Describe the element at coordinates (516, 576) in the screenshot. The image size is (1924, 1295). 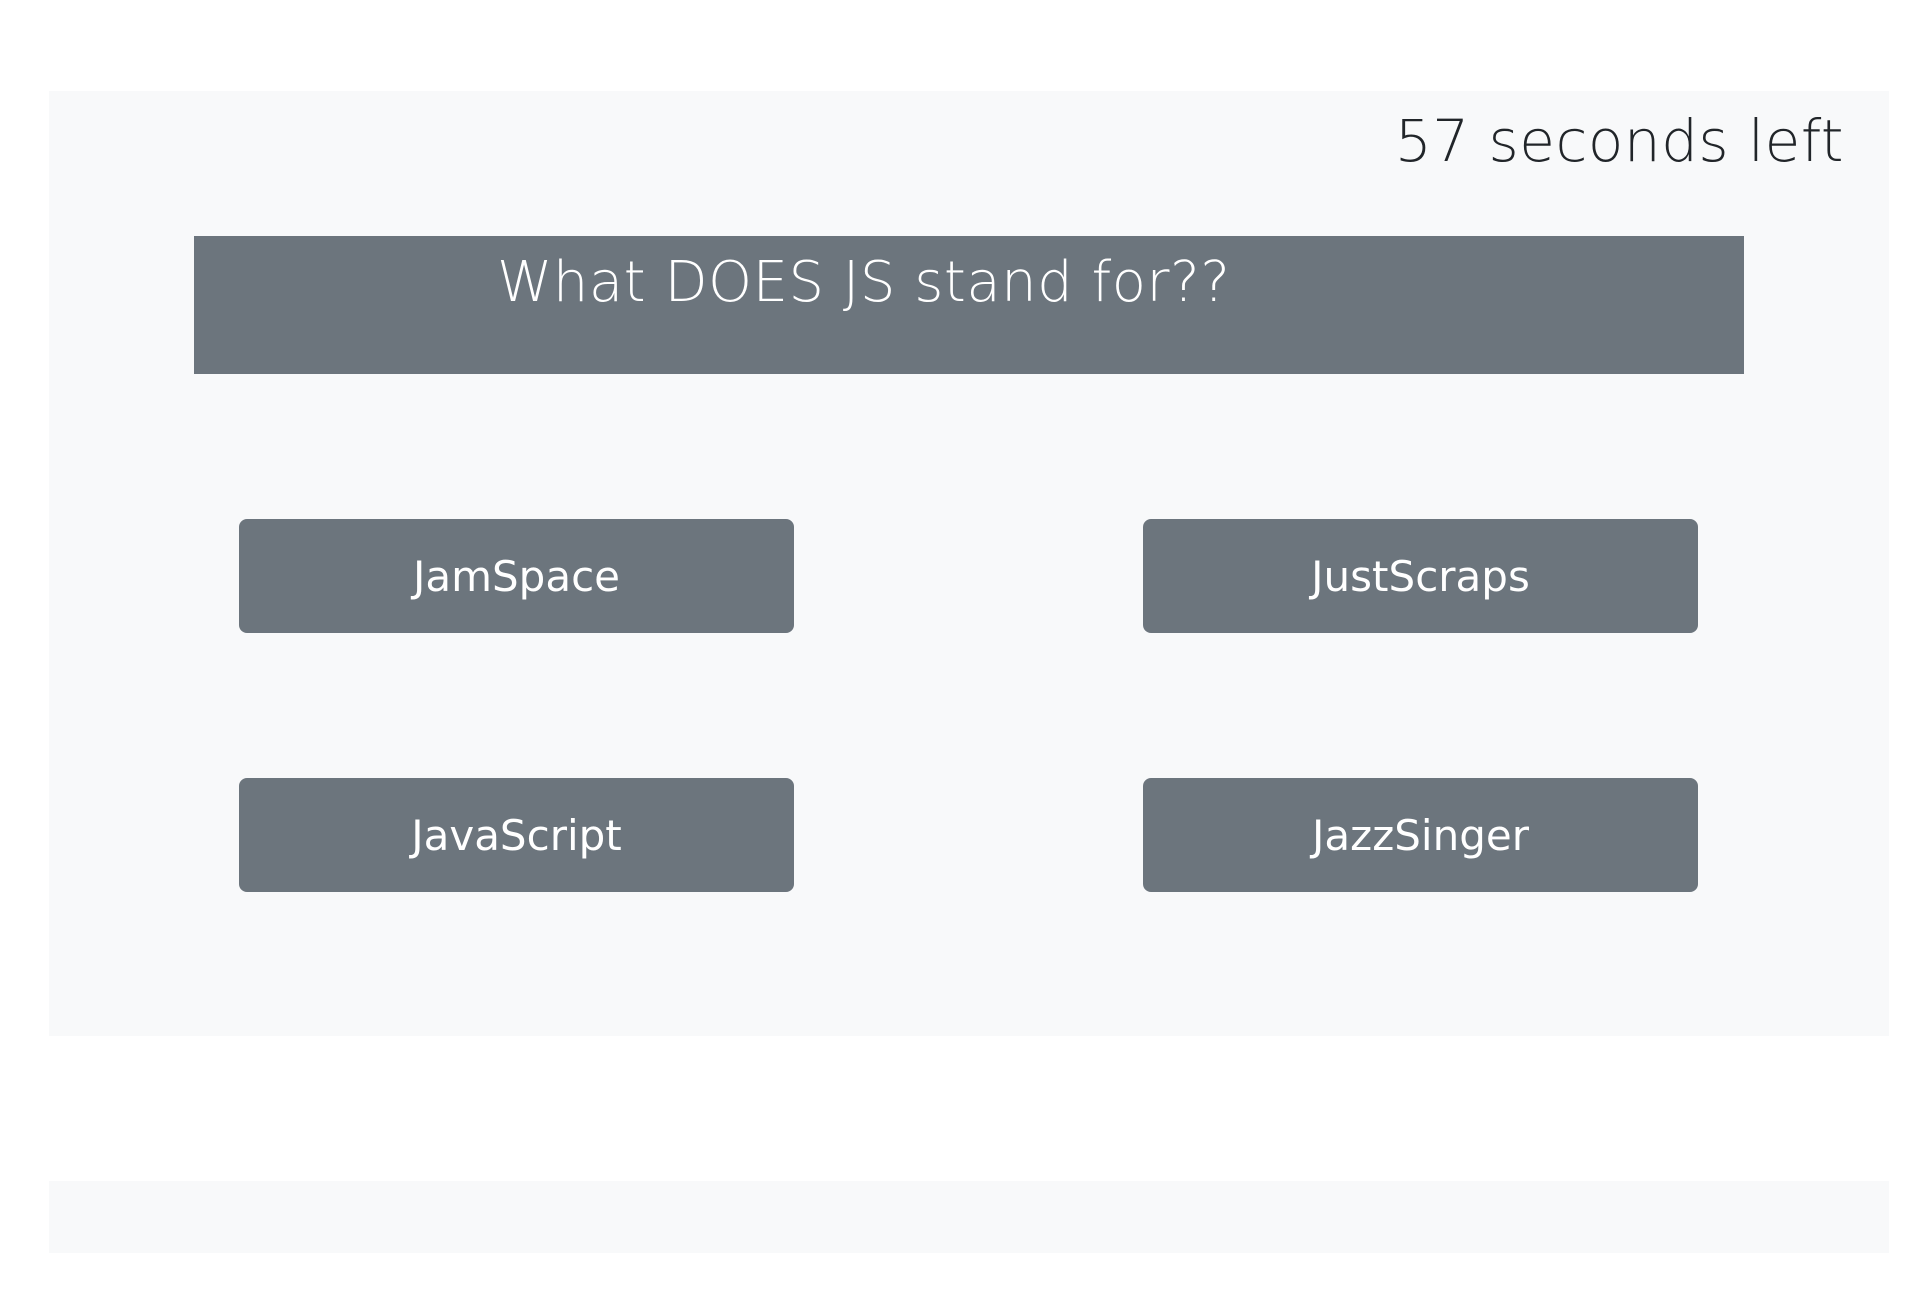
I see `answer-button-jamspace: JamSpace` at that location.